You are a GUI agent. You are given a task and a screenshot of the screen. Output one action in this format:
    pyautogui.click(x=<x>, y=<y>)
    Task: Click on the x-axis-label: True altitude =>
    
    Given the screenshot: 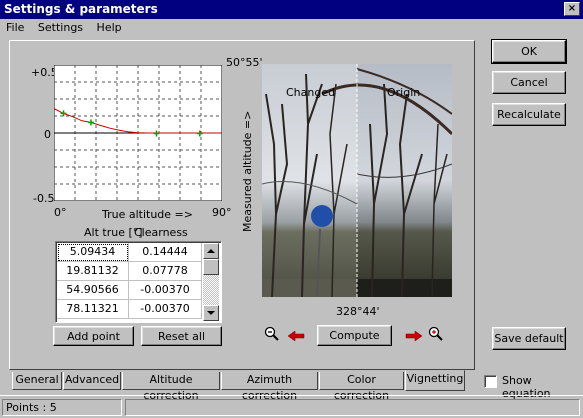 What is the action you would take?
    pyautogui.click(x=147, y=214)
    